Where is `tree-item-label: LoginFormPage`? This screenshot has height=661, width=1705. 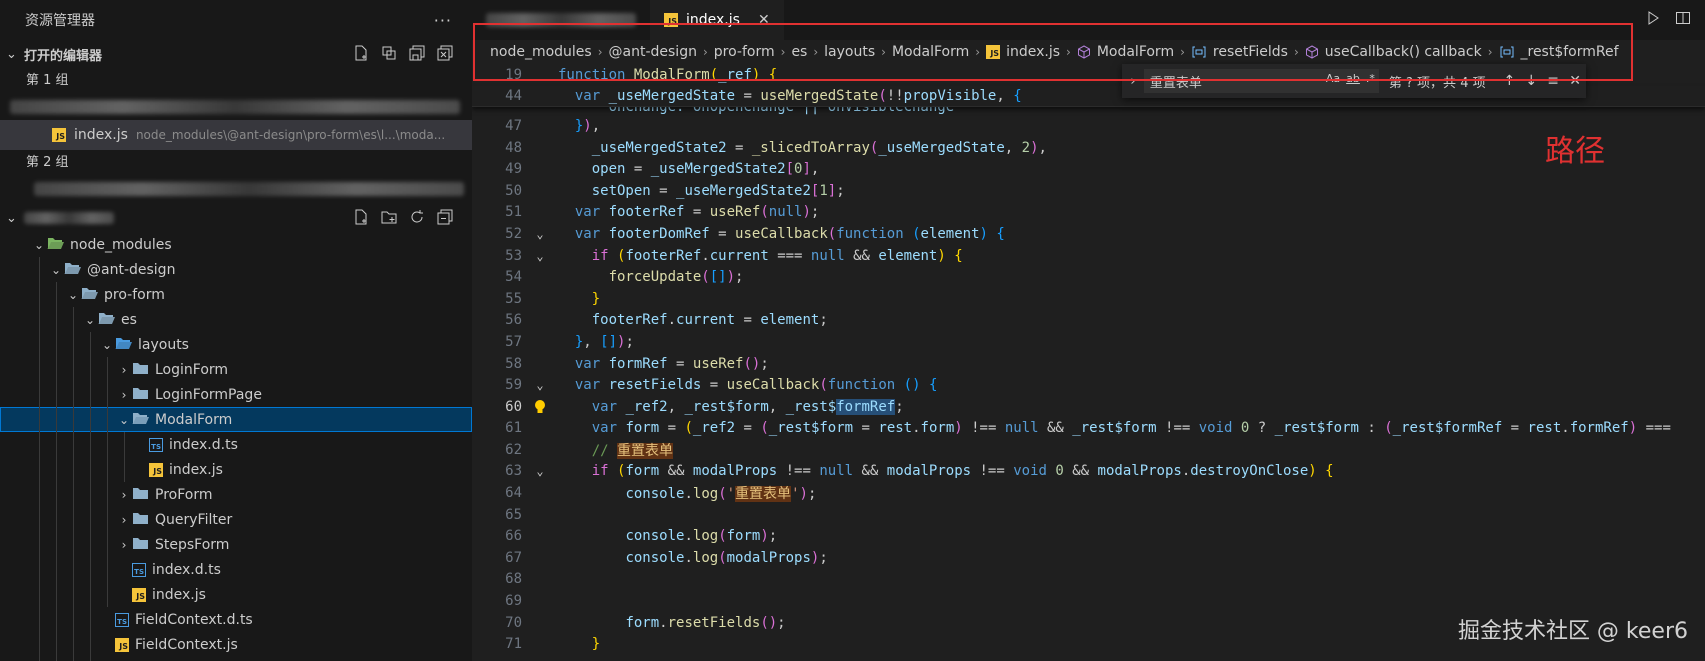 tree-item-label: LoginFormPage is located at coordinates (208, 394).